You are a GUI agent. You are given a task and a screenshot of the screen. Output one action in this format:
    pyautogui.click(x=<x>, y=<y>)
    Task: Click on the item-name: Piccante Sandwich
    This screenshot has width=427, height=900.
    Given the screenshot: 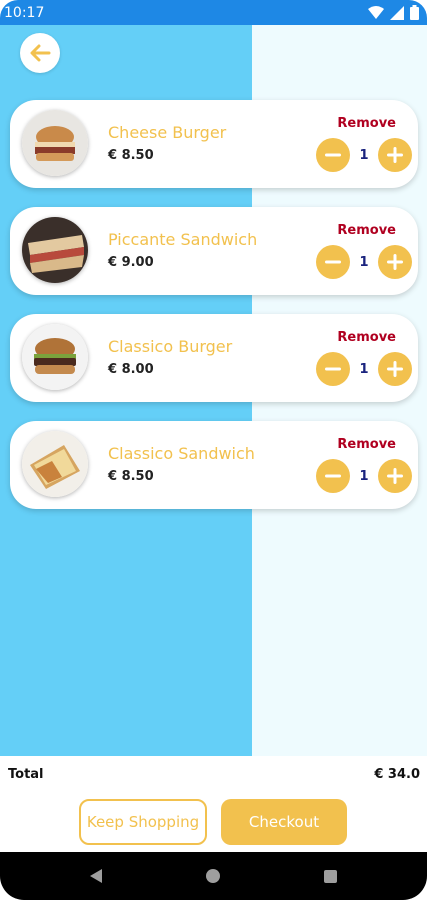 What is the action you would take?
    pyautogui.click(x=183, y=239)
    